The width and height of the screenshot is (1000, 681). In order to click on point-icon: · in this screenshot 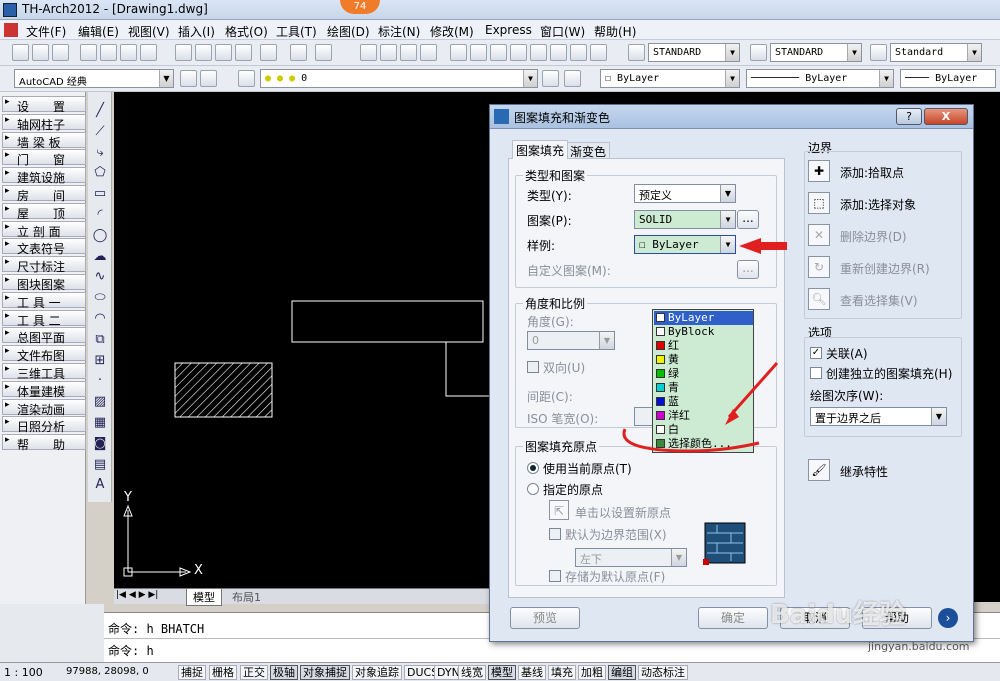, I will do `click(100, 381)`.